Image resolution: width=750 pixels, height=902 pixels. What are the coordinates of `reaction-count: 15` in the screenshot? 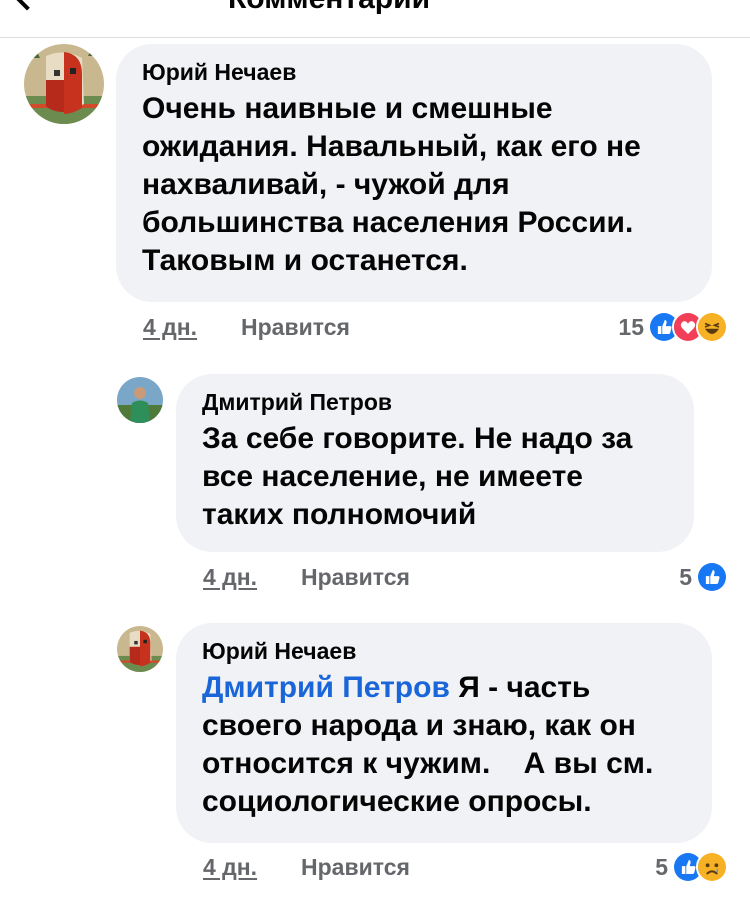 It's located at (631, 326).